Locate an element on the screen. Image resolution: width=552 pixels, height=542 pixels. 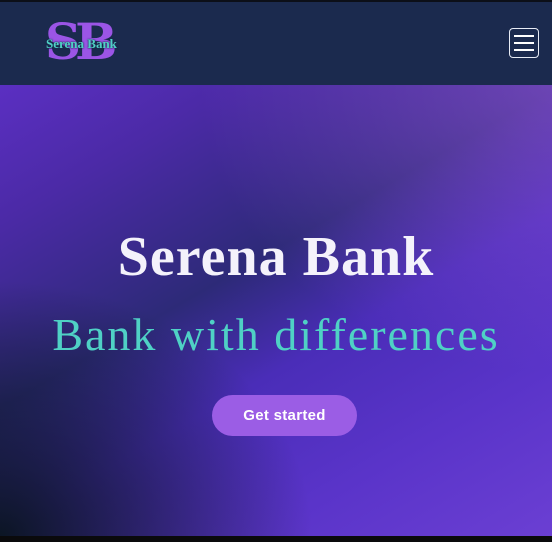
brand-logo: SB Serena Bank is located at coordinates (91, 41).